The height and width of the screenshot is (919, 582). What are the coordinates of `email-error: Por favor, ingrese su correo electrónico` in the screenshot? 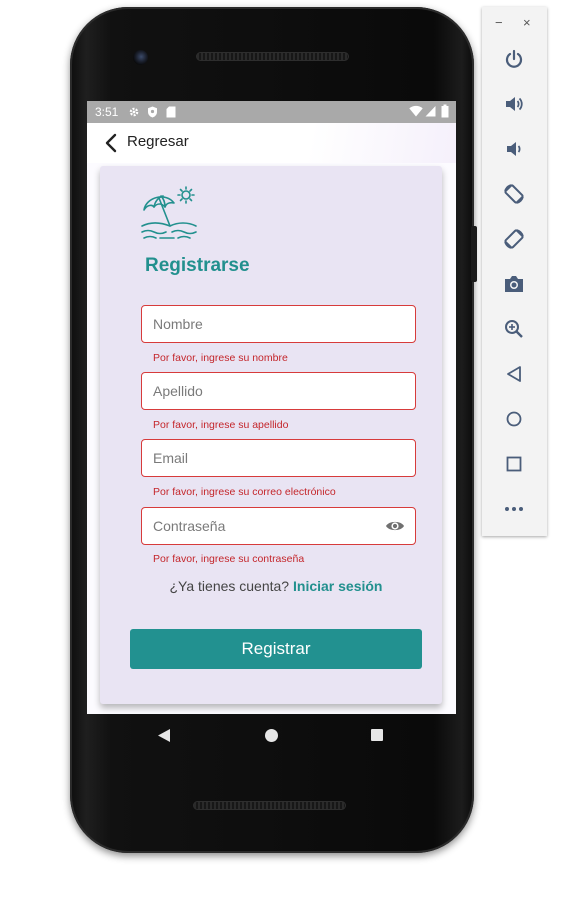 It's located at (244, 492).